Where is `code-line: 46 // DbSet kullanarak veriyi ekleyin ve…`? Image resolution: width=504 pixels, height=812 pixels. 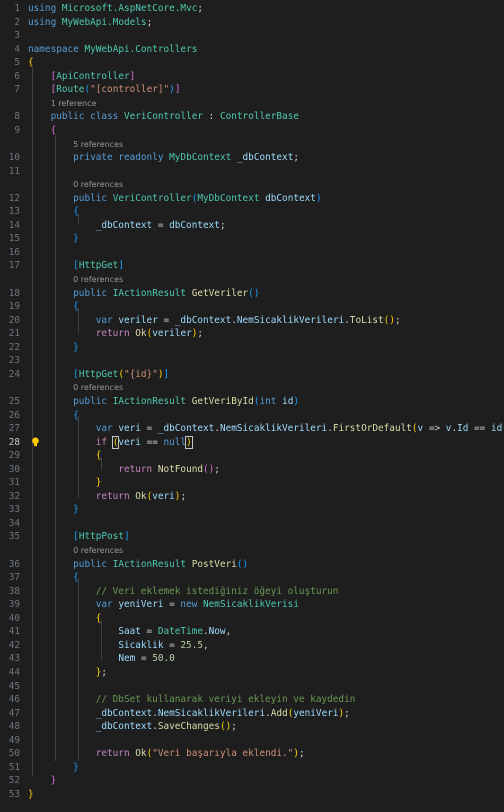 code-line: 46 // DbSet kullanarak veriyi ekleyin ve… is located at coordinates (252, 699).